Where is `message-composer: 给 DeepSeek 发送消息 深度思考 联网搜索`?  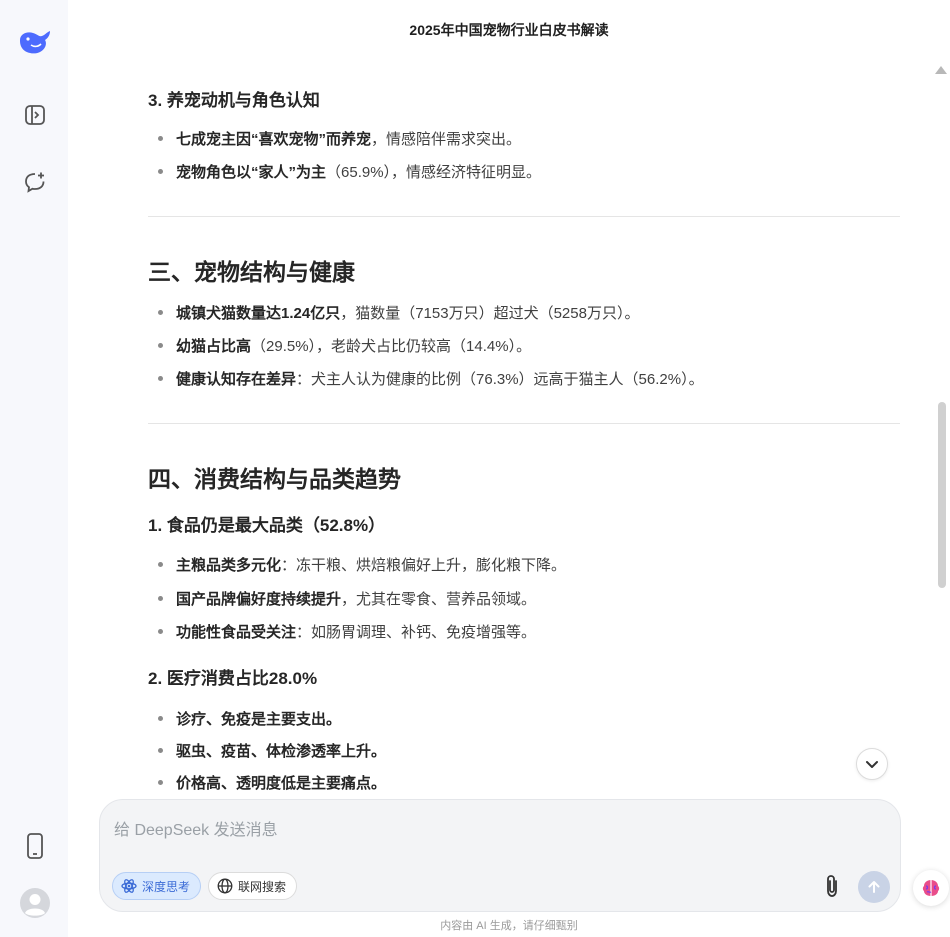
message-composer: 给 DeepSeek 发送消息 深度思考 联网搜索 is located at coordinates (500, 855).